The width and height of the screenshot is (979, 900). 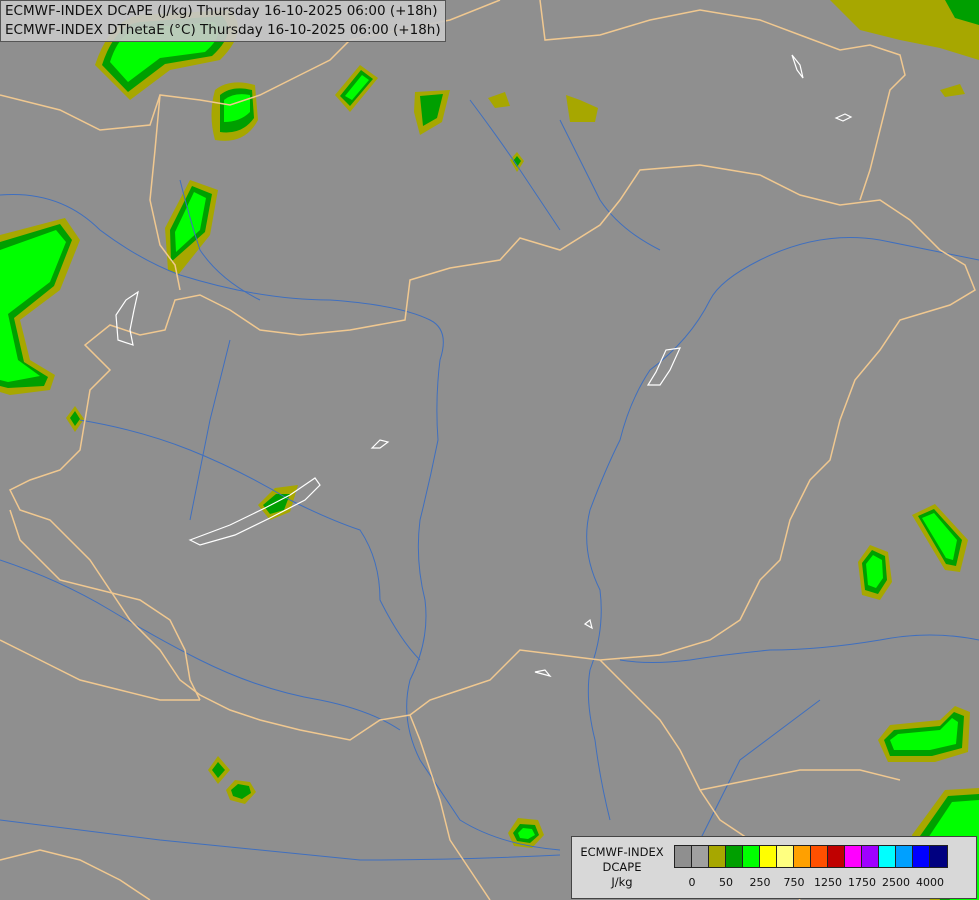 I want to click on legend-tick-label: 1750, so click(x=862, y=882).